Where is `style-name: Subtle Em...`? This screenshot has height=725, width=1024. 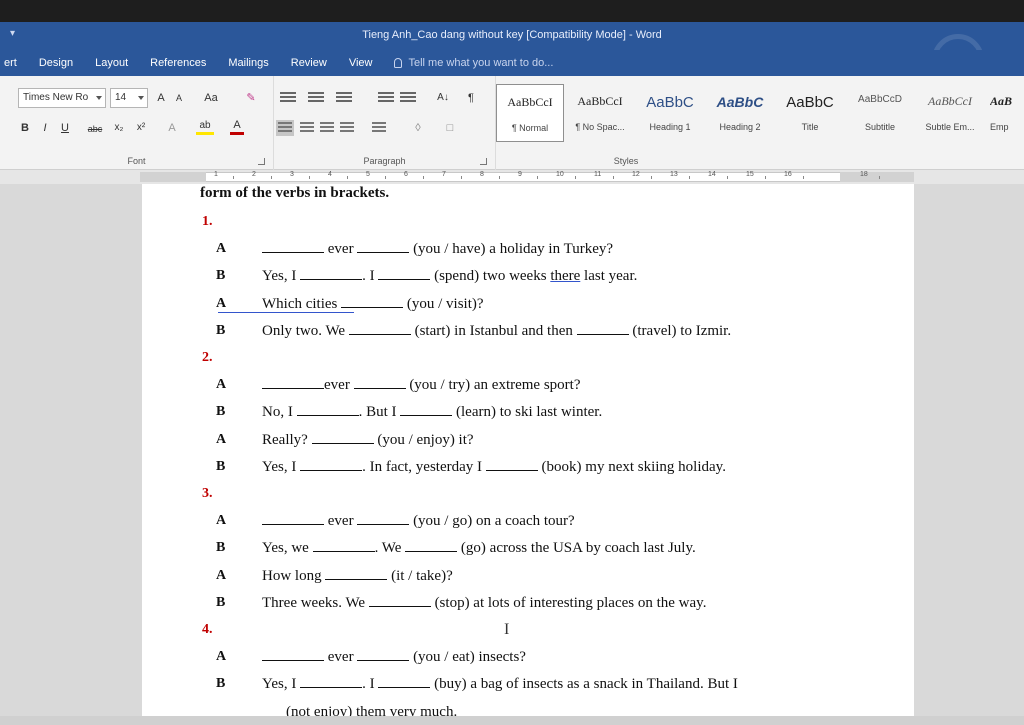 style-name: Subtle Em... is located at coordinates (950, 127).